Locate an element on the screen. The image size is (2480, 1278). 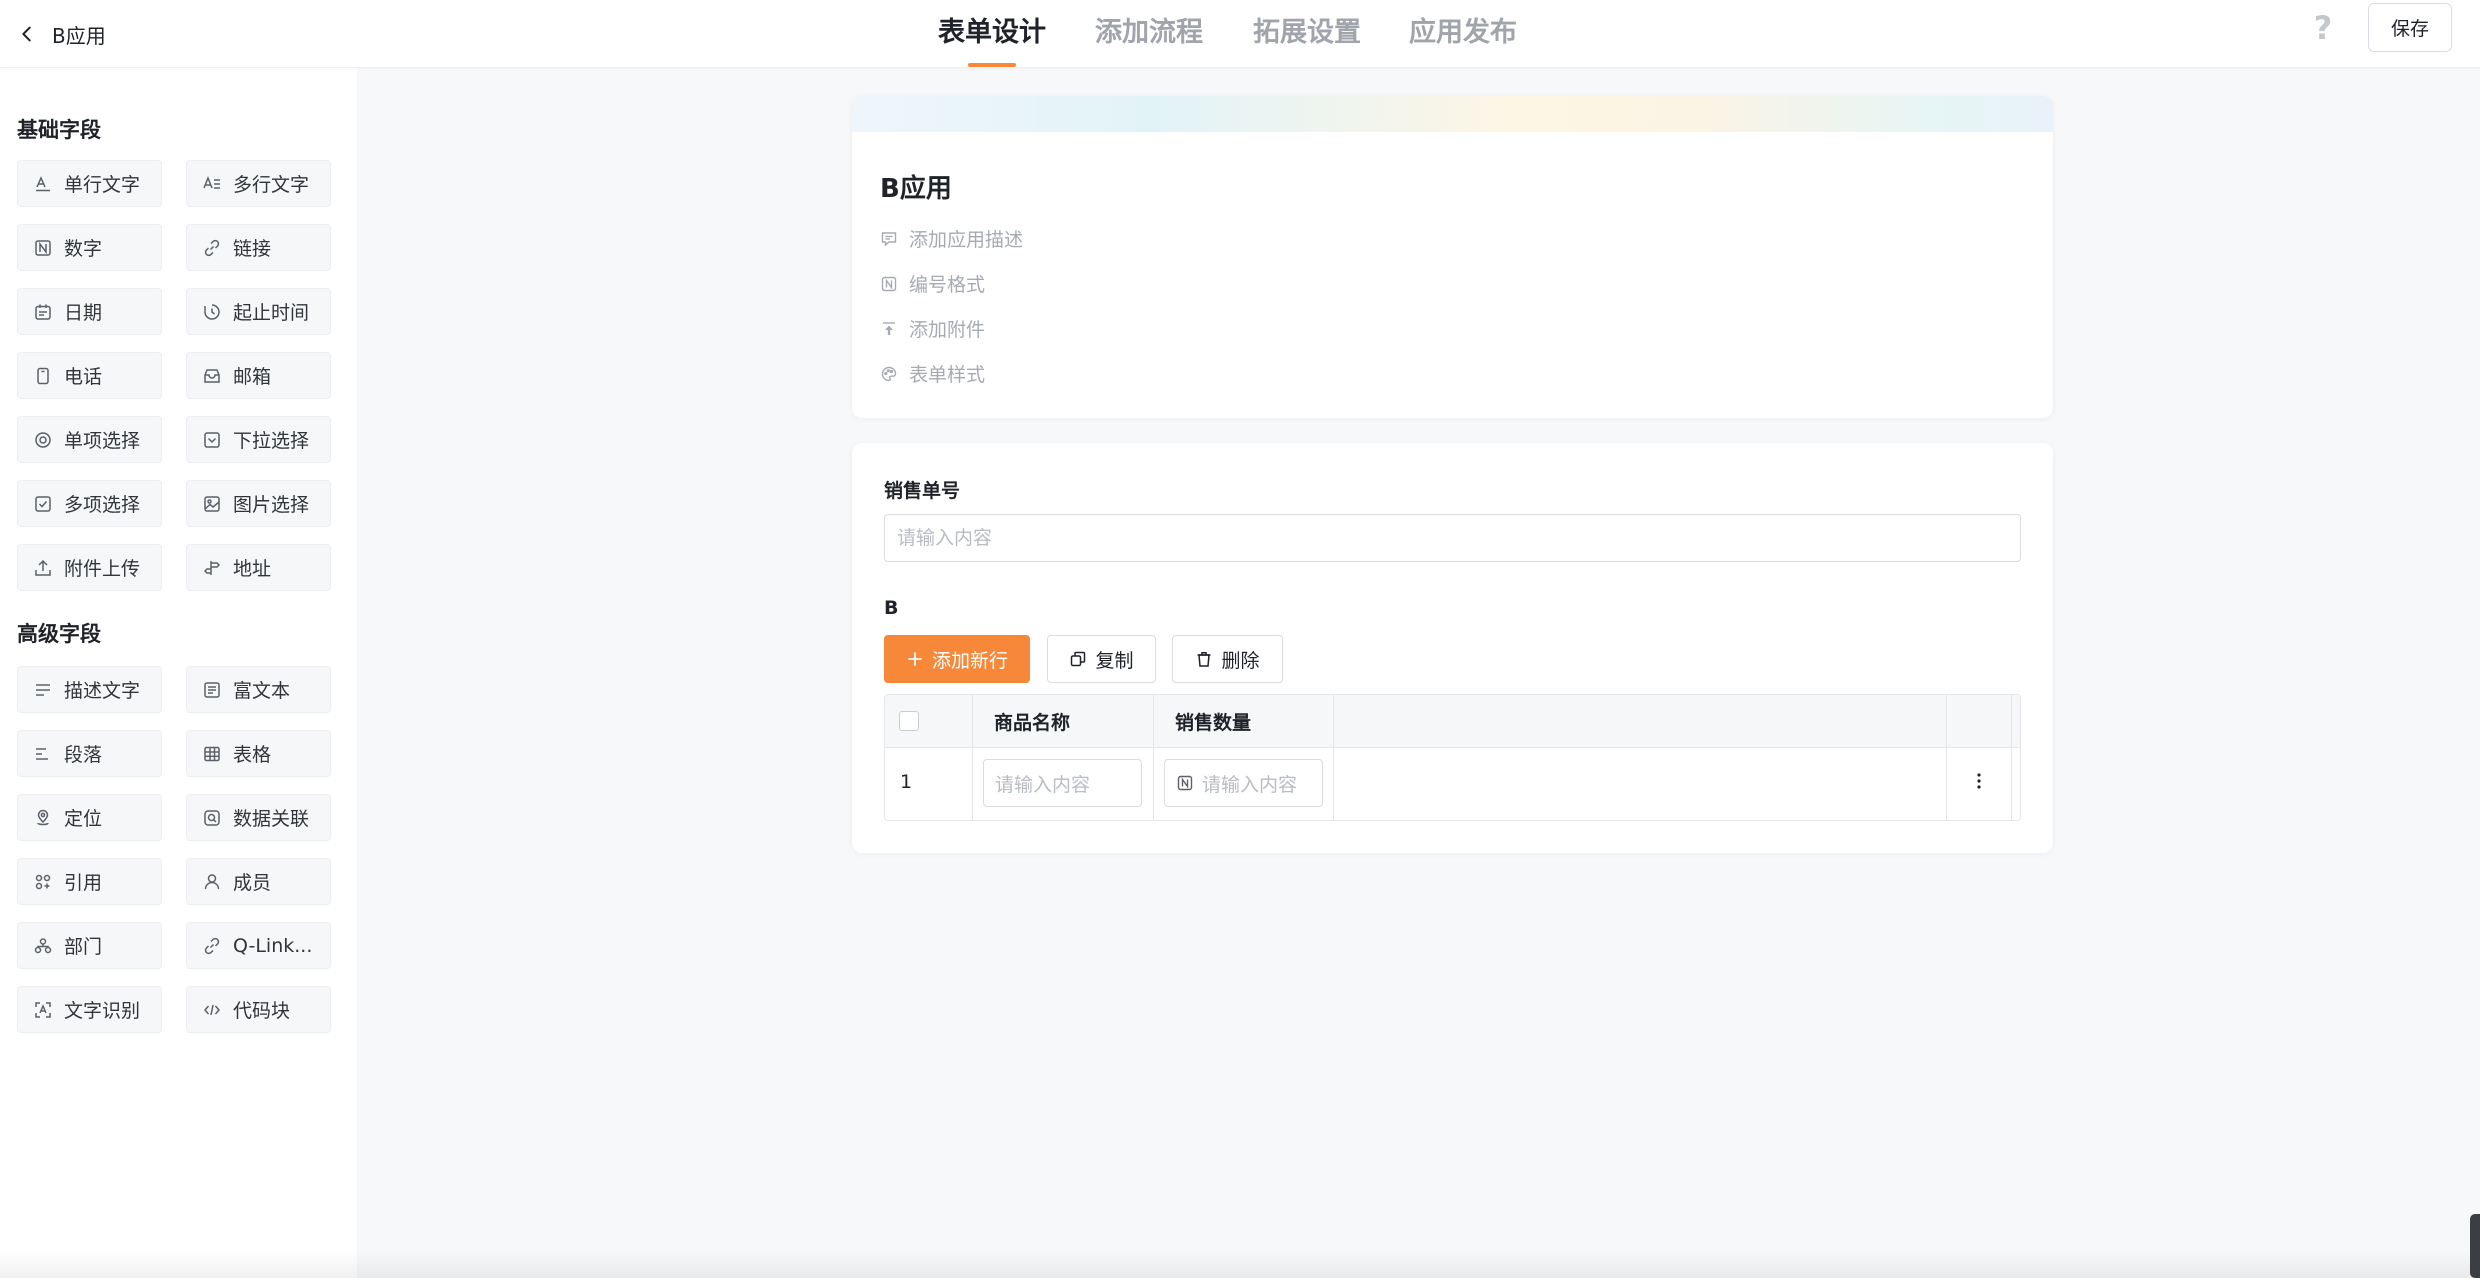
sales-qty-input: 请输入内容 is located at coordinates (1243, 783).